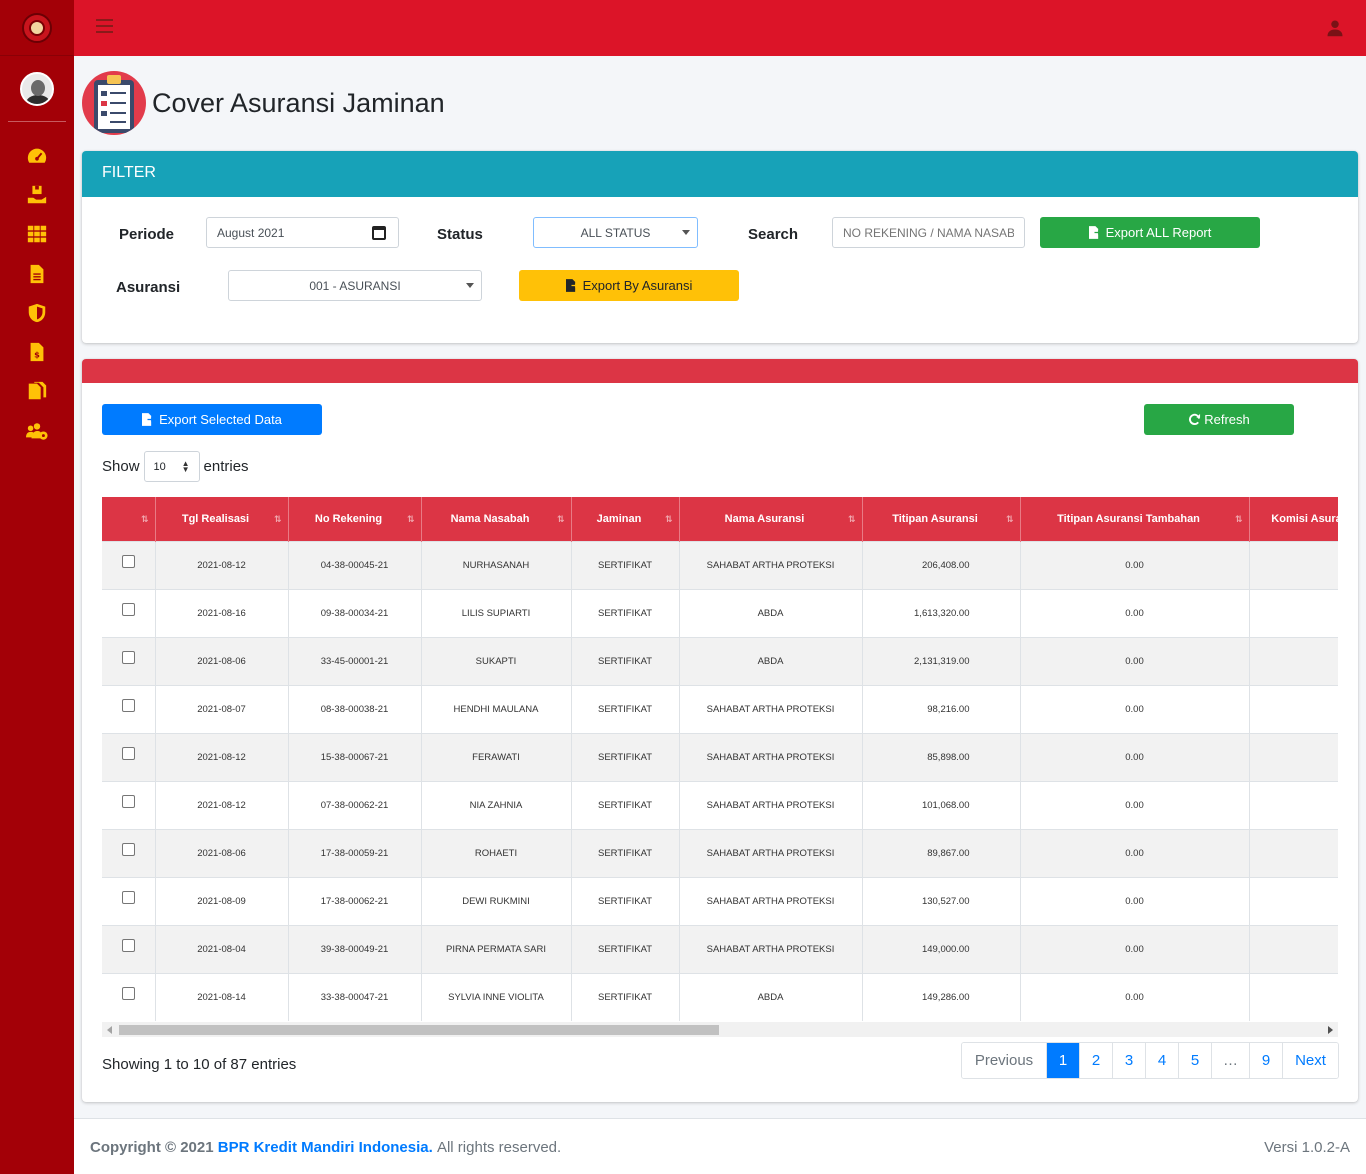 The height and width of the screenshot is (1174, 1366). What do you see at coordinates (1062, 1060) in the screenshot?
I see `pagination-page: 1` at bounding box center [1062, 1060].